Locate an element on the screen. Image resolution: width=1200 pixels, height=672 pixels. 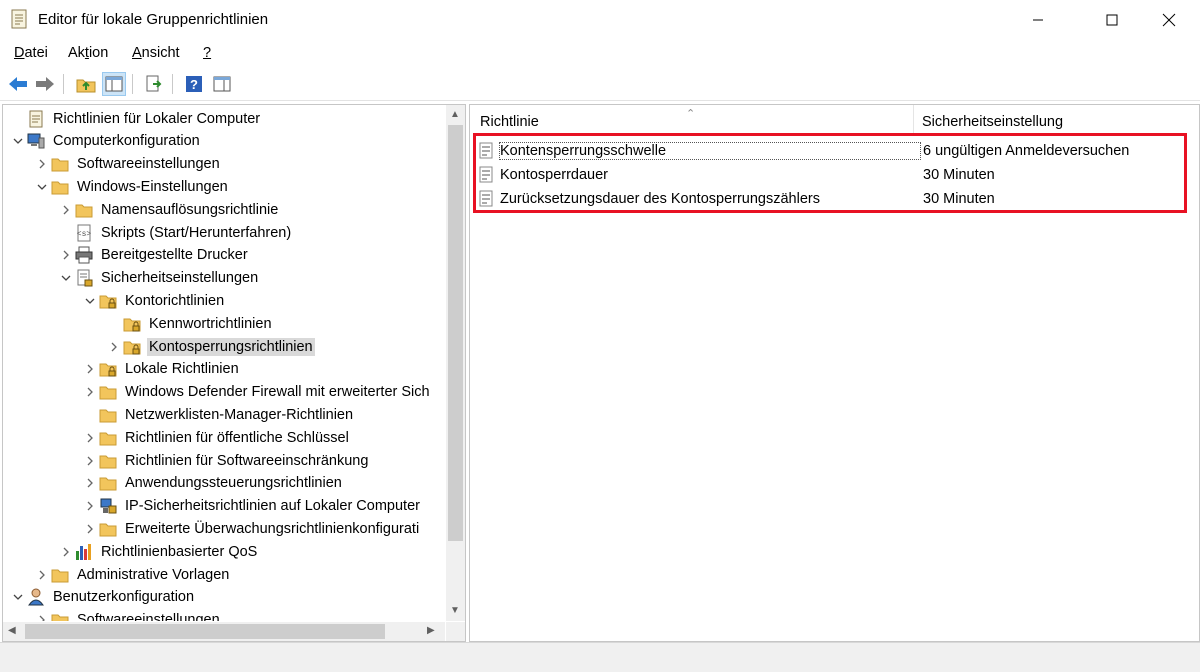
tree-item: Computerkonfiguration is located at coordinates (105, 141).